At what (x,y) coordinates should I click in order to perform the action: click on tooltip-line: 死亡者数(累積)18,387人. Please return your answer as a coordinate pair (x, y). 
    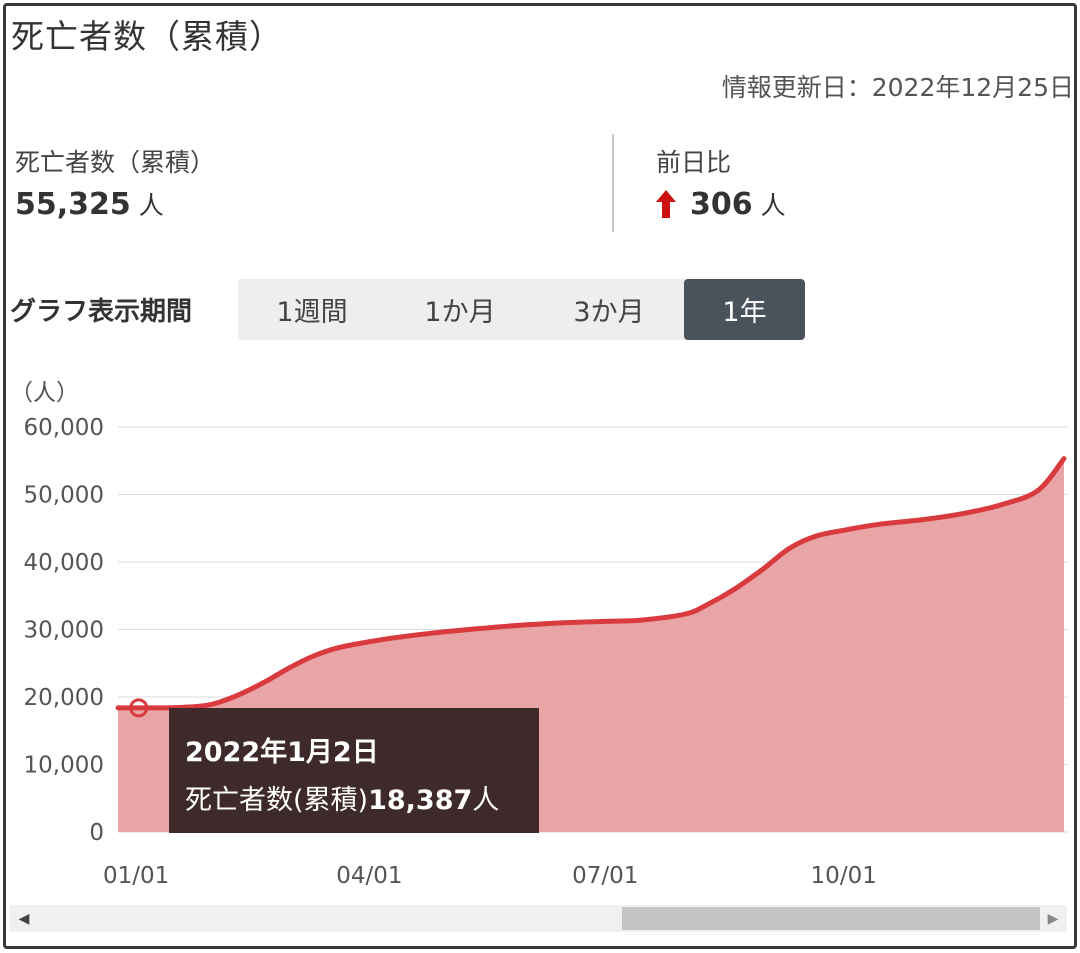
    Looking at the image, I should click on (342, 797).